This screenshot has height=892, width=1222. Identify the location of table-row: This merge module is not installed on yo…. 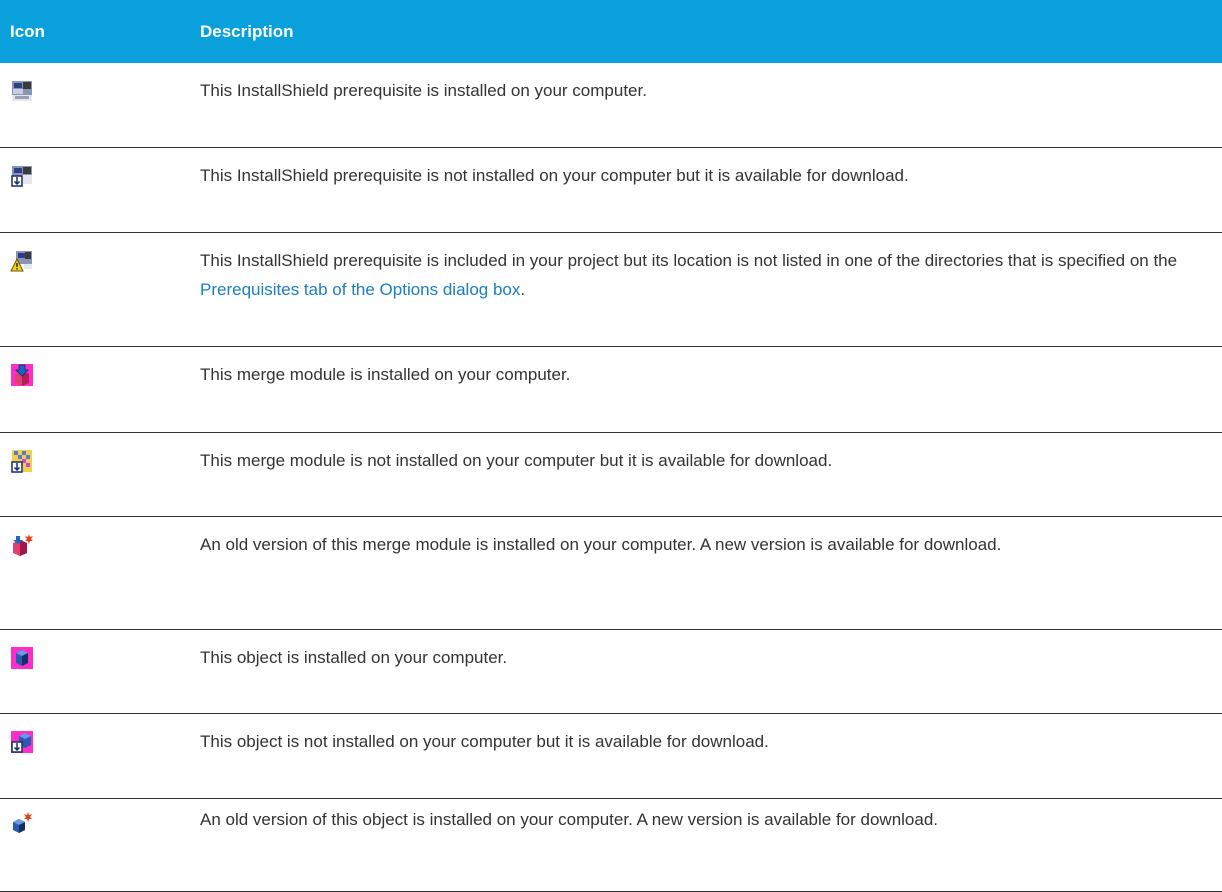
(611, 474).